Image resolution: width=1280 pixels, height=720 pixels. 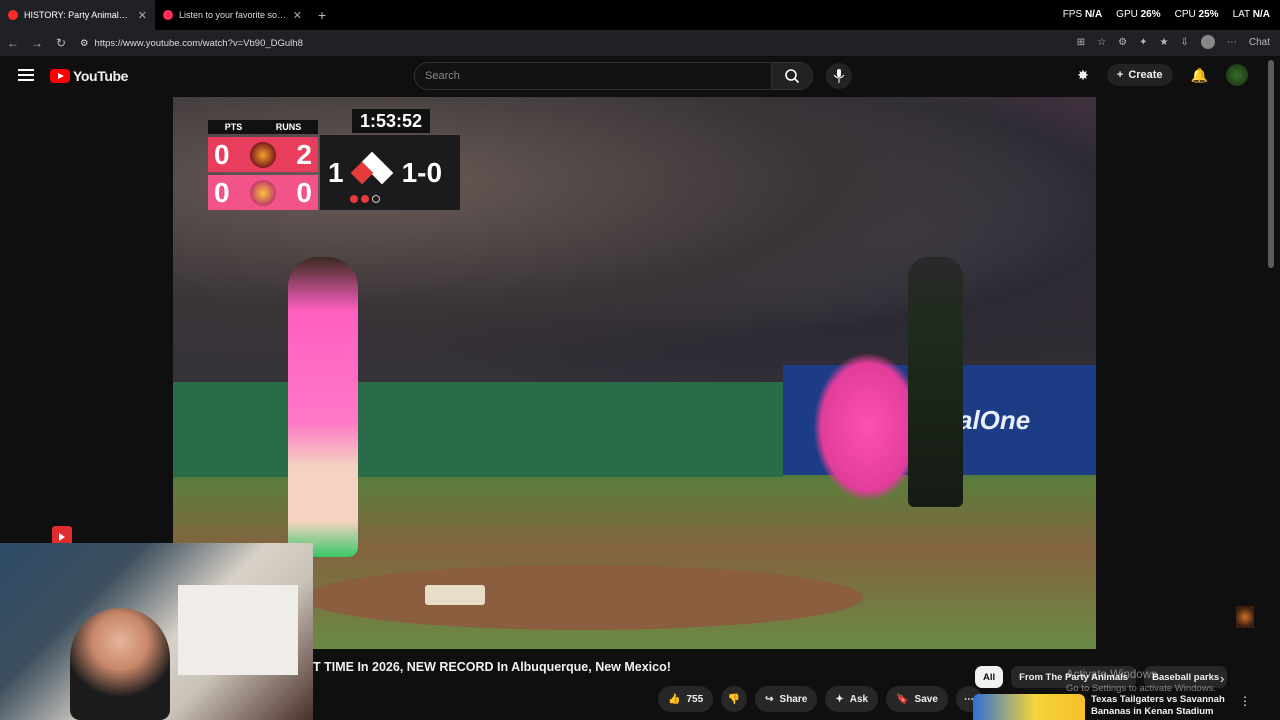 What do you see at coordinates (1184, 42) in the screenshot?
I see `downloads-icon: ⇩` at bounding box center [1184, 42].